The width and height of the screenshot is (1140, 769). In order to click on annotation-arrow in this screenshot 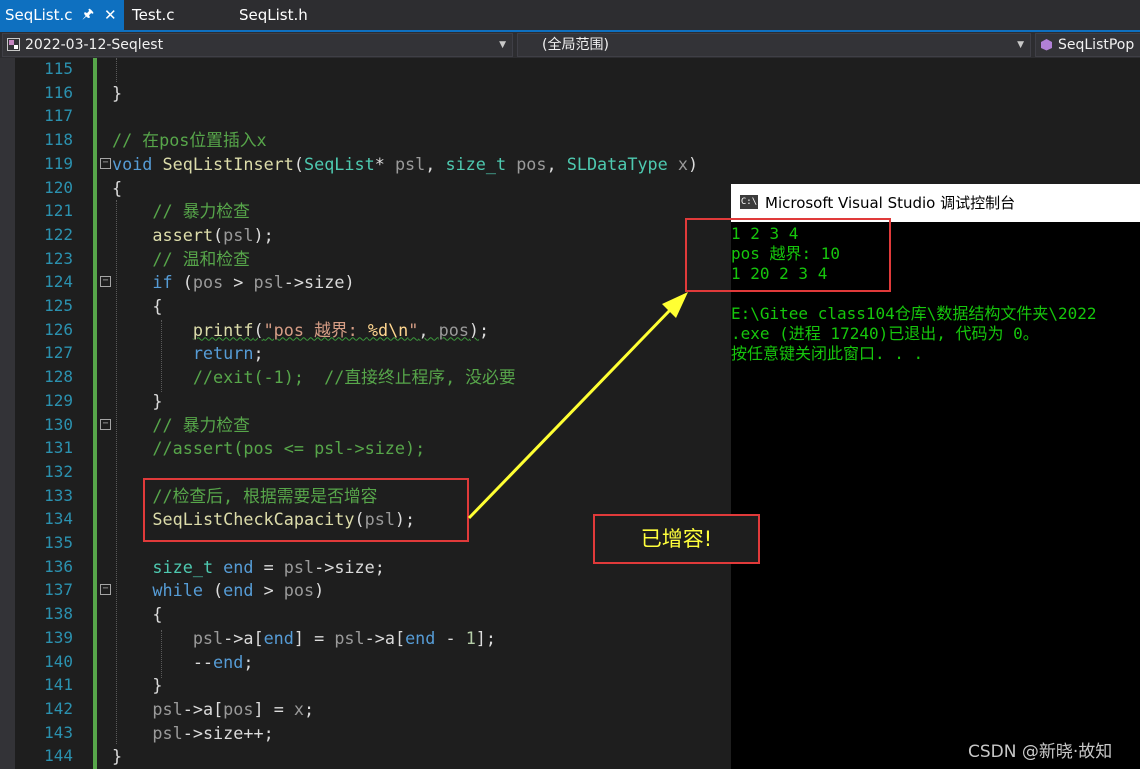, I will do `click(577, 406)`.